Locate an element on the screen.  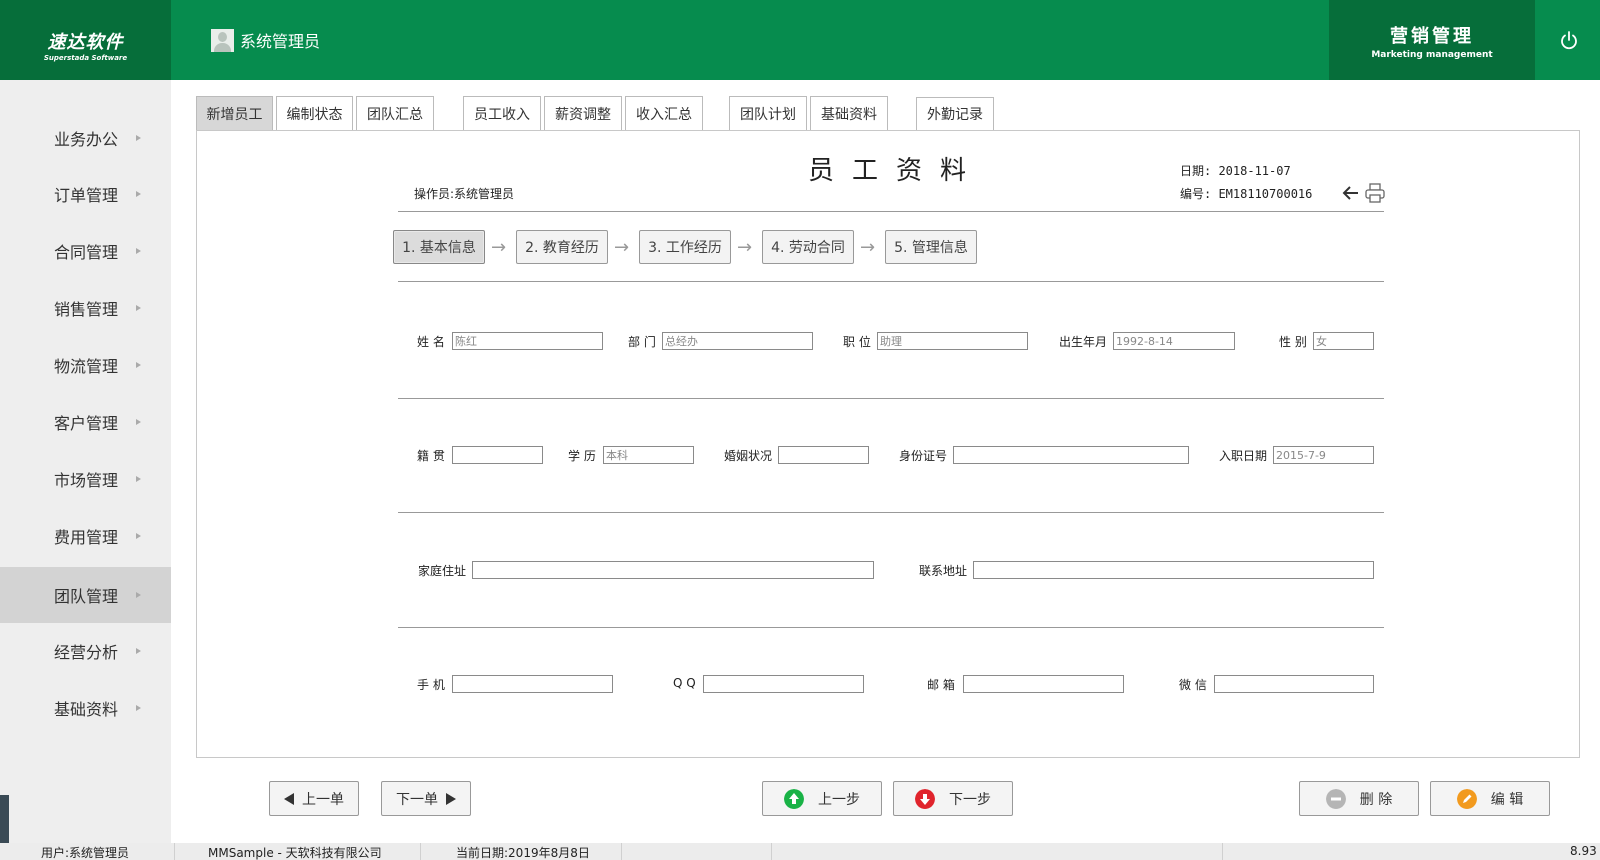
sidebar-item-label: 合同管理 is located at coordinates (86, 252).